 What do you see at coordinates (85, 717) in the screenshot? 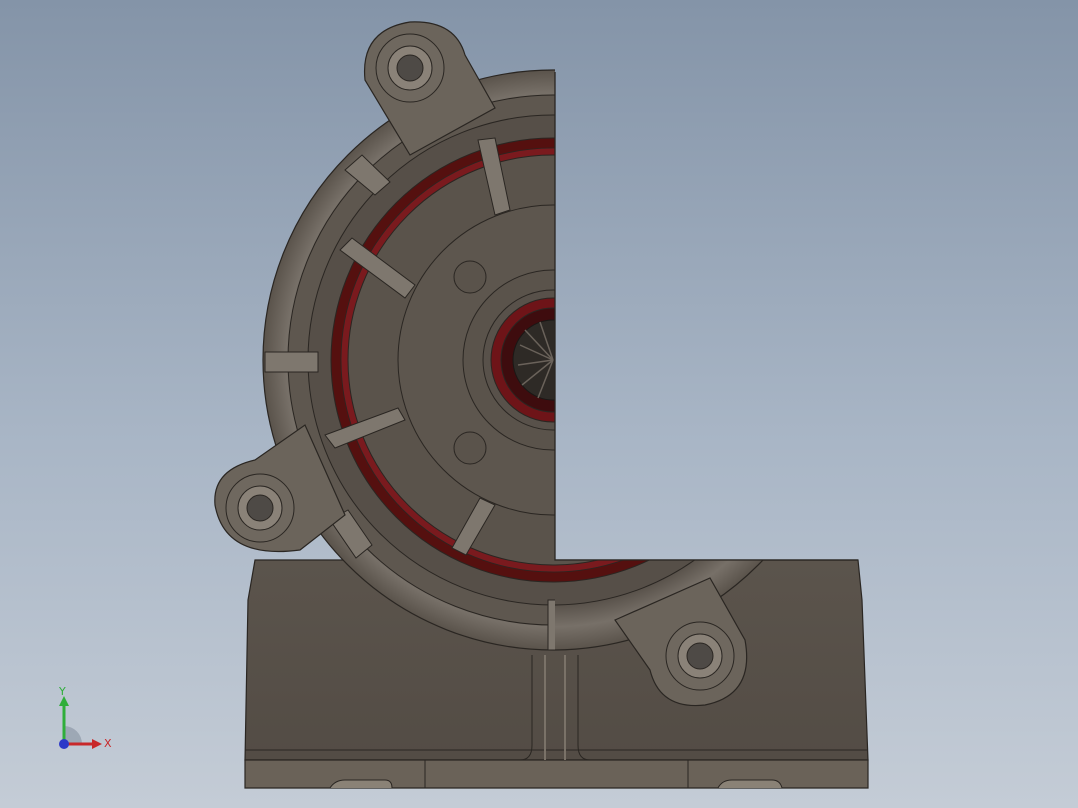
I see `axis-triad: Y X` at bounding box center [85, 717].